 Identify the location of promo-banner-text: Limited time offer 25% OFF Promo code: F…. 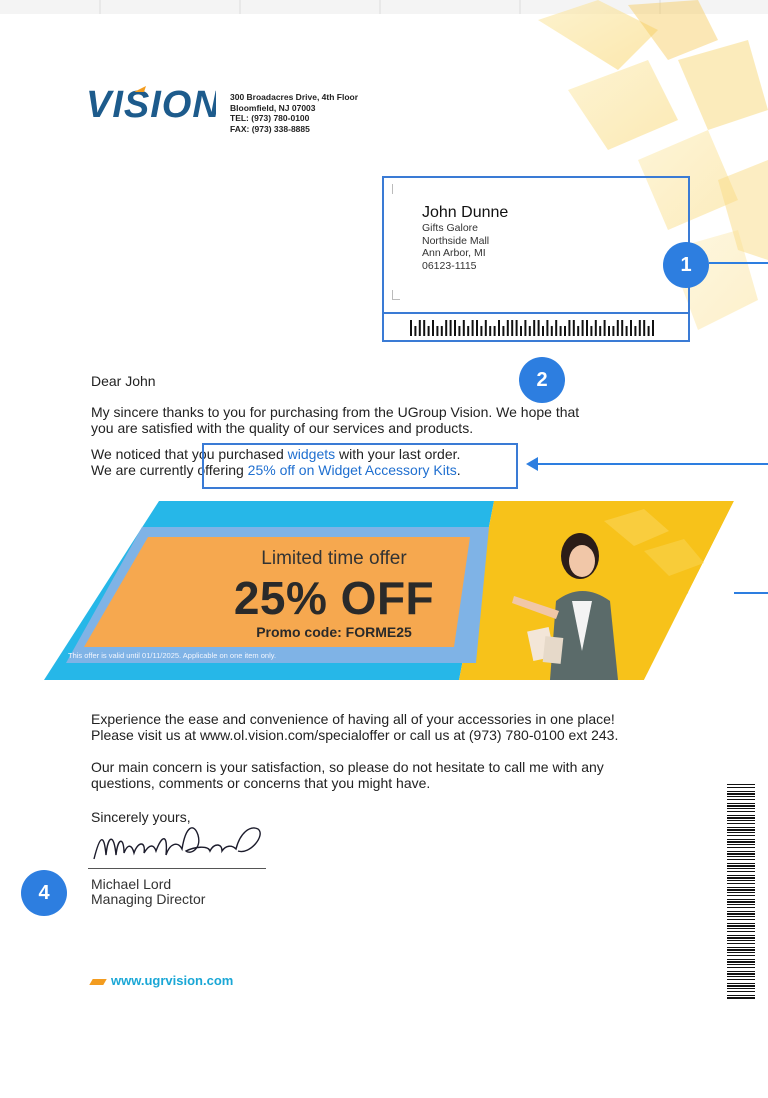
(389, 590).